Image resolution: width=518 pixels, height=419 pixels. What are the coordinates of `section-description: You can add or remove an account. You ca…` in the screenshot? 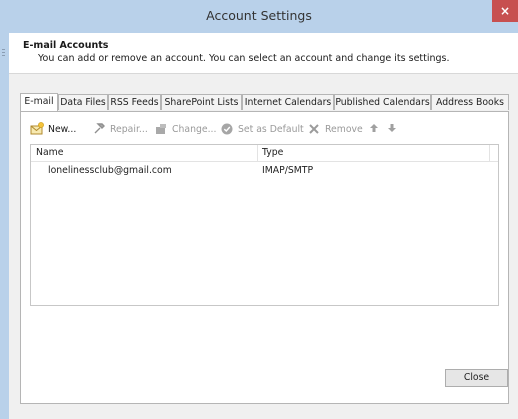 It's located at (244, 58).